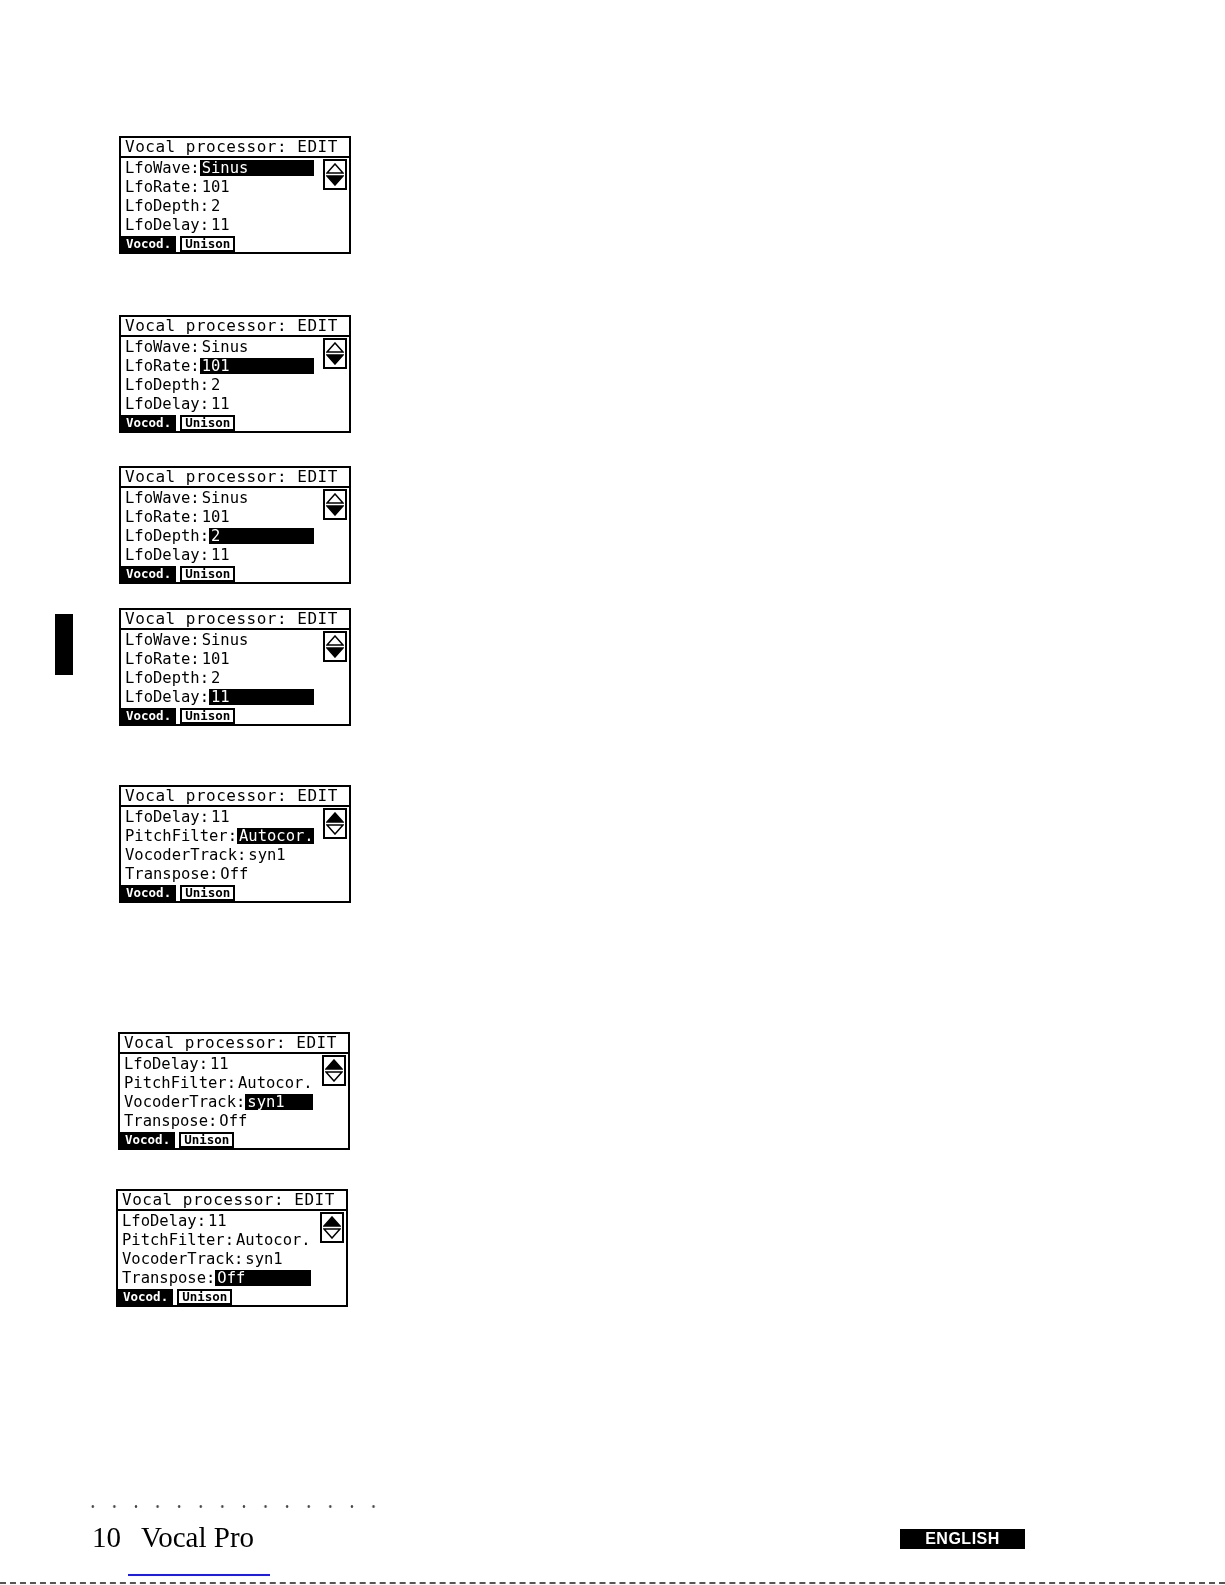 The width and height of the screenshot is (1225, 1585). What do you see at coordinates (64, 644) in the screenshot?
I see `thumb-index-marker` at bounding box center [64, 644].